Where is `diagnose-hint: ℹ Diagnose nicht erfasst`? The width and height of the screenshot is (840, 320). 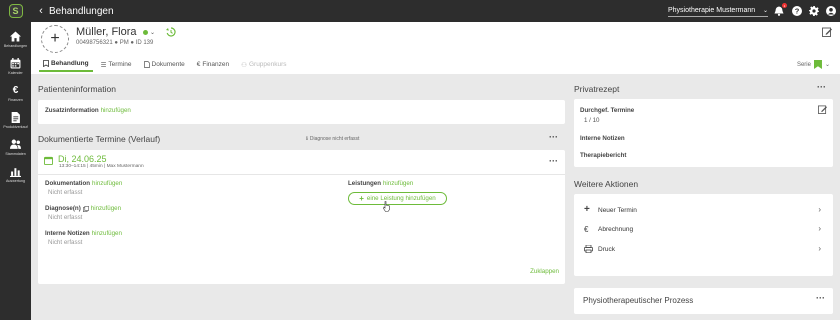
diagnose-hint: ℹ Diagnose nicht erfasst is located at coordinates (332, 139).